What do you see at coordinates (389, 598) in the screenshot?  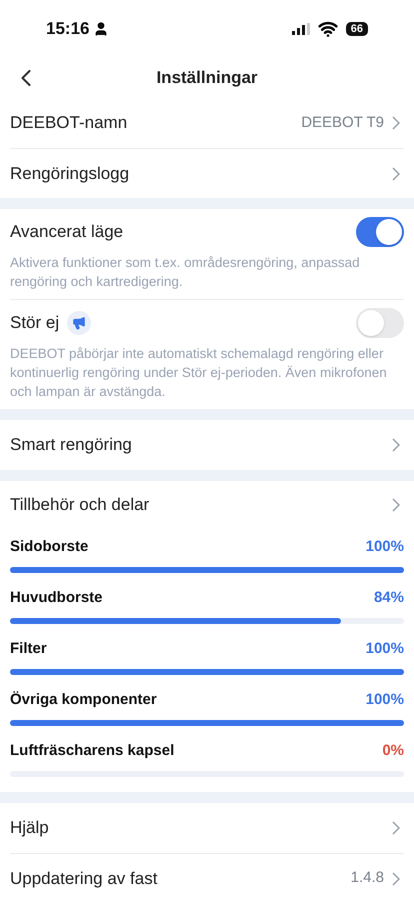 I see `part-percentage: 84%` at bounding box center [389, 598].